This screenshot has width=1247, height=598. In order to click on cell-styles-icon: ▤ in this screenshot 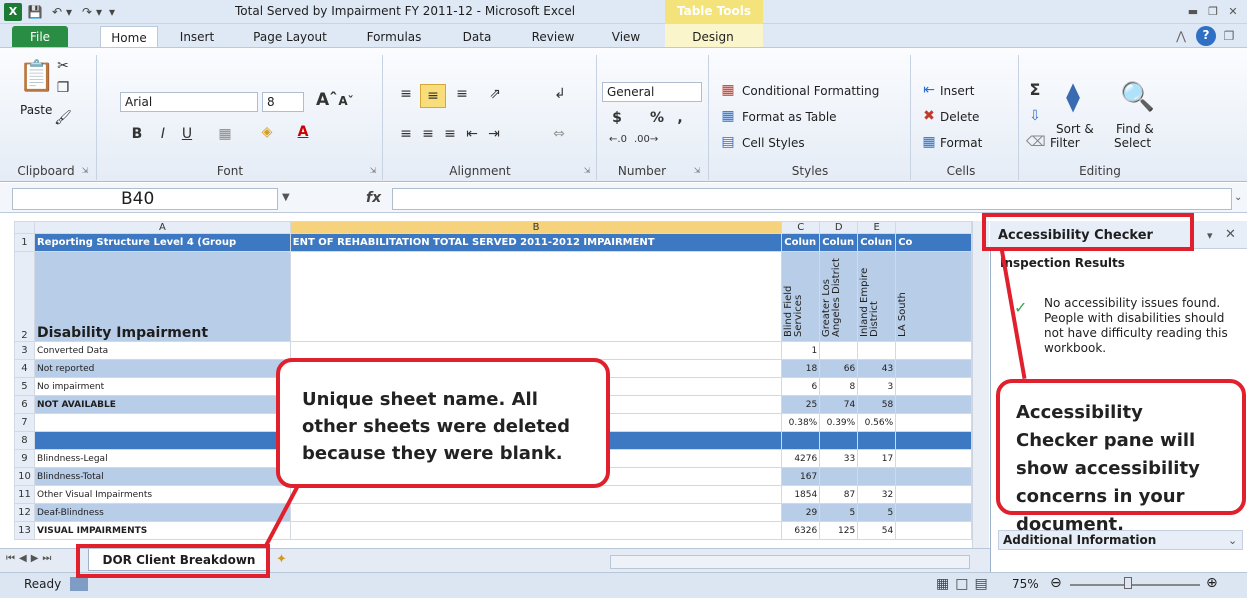, I will do `click(728, 142)`.